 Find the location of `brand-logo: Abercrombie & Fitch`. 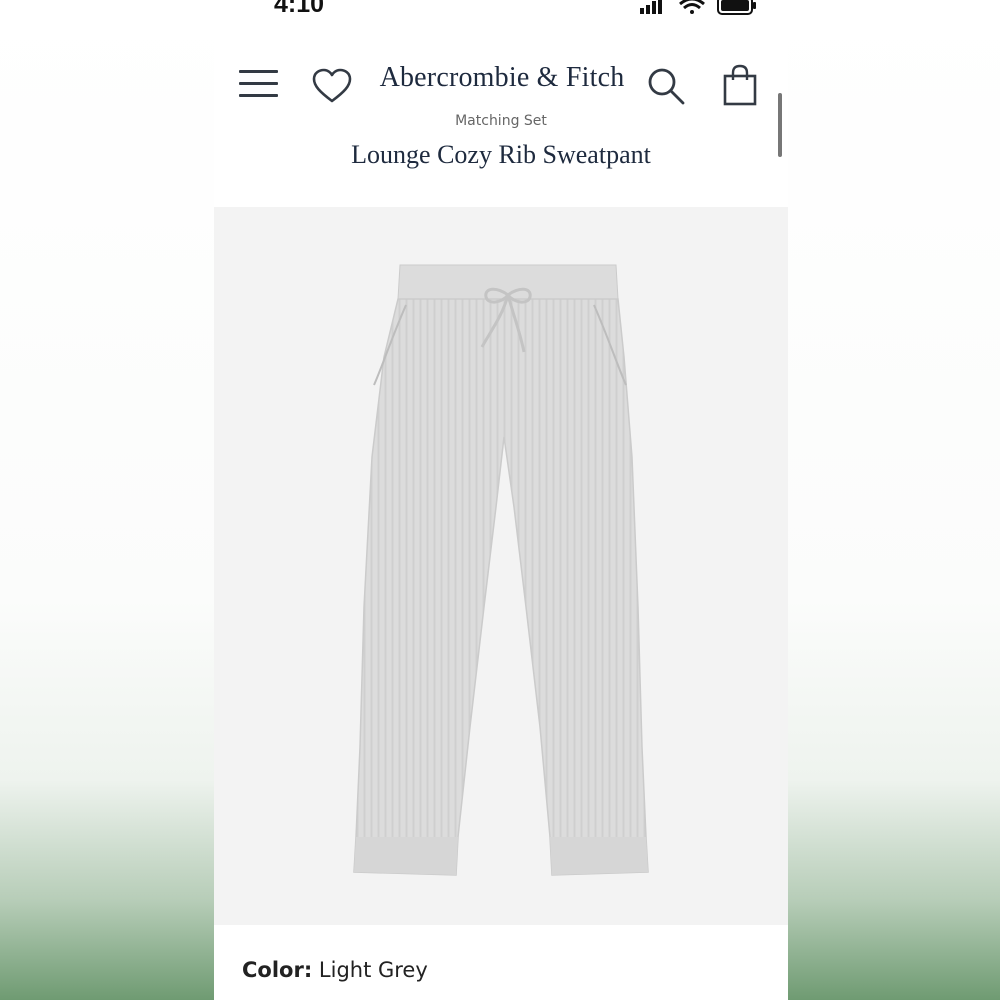

brand-logo: Abercrombie & Fitch is located at coordinates (502, 78).